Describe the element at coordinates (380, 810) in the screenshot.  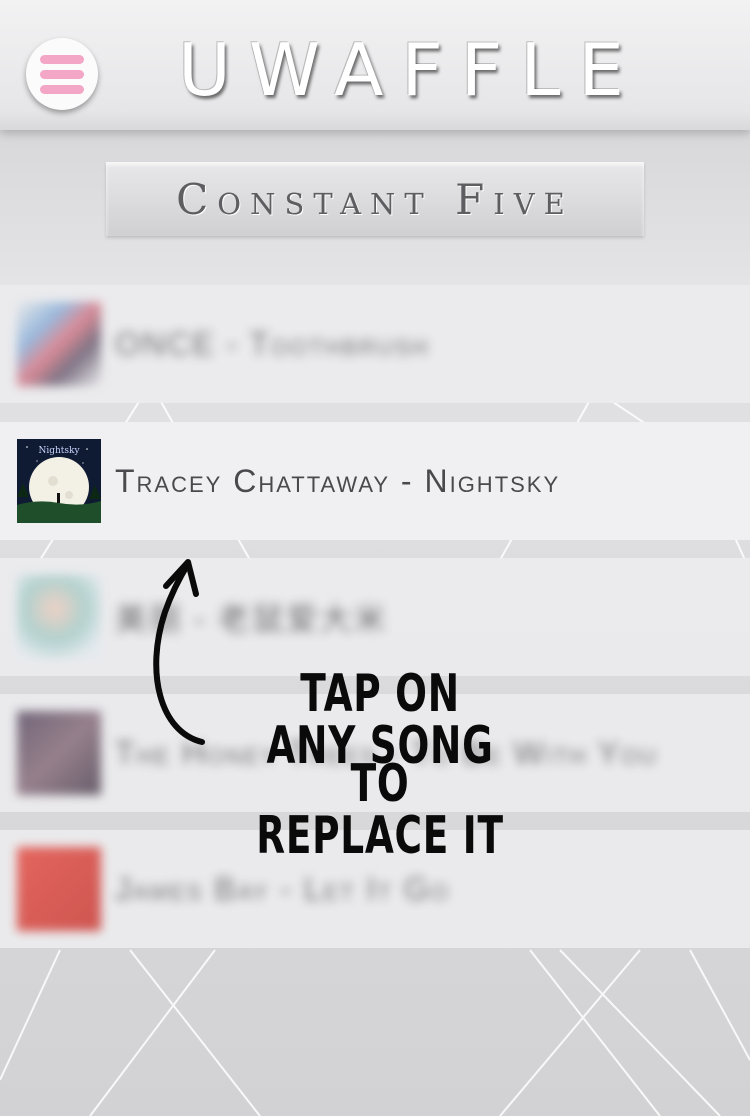
I see `hint-line-2: TO REPLACE IT` at that location.